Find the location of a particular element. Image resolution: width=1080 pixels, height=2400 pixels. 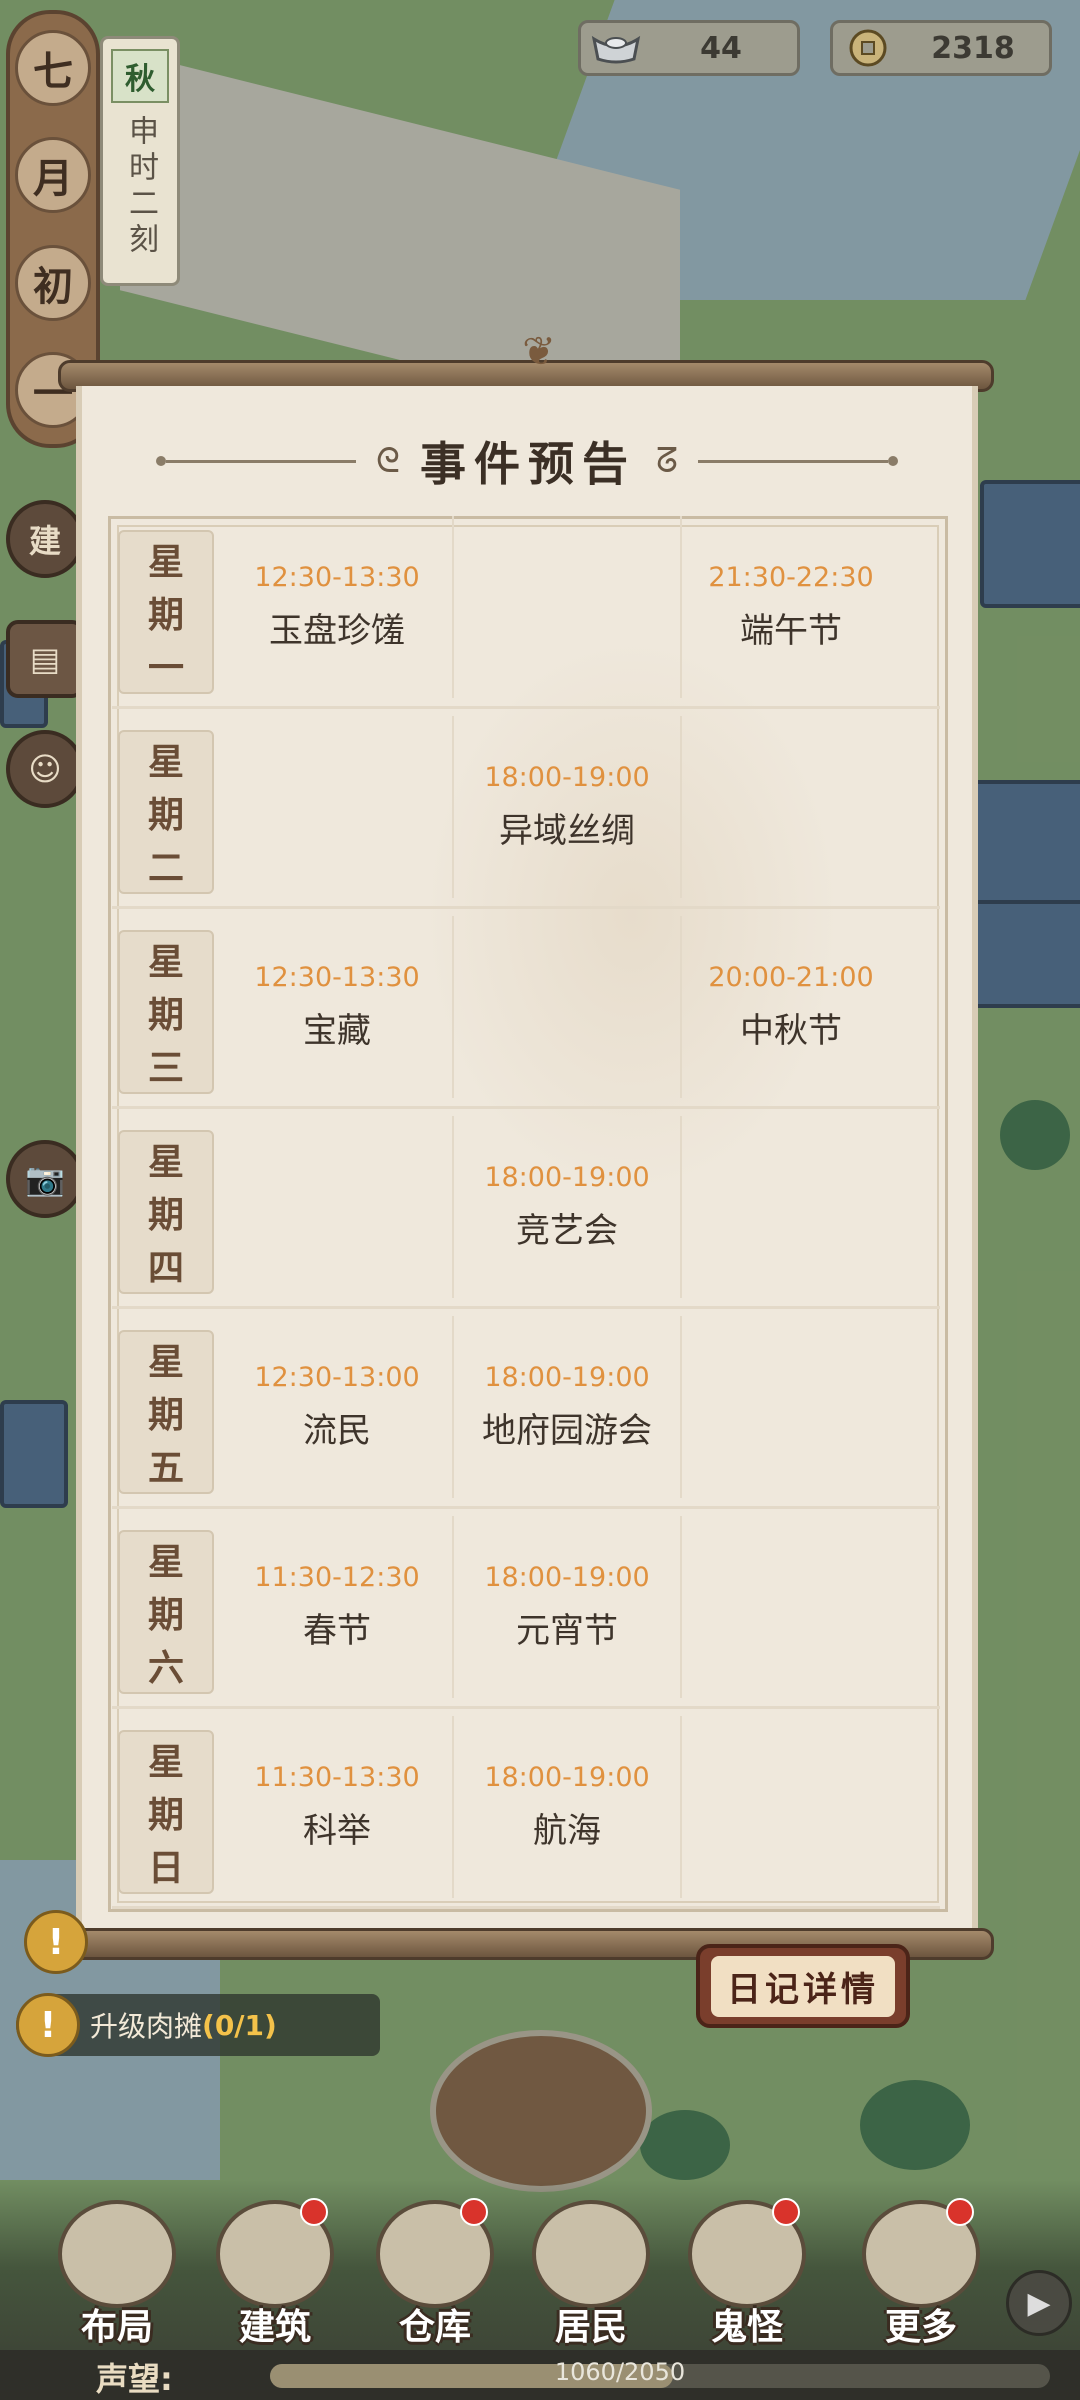

build-side-button: 建 is located at coordinates (45, 539).